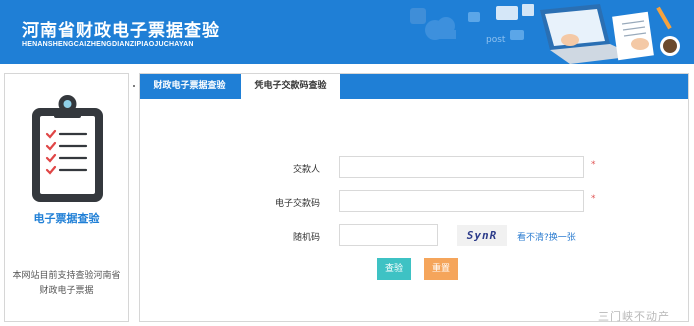 The width and height of the screenshot is (694, 326). I want to click on payment-code-input, so click(461, 201).